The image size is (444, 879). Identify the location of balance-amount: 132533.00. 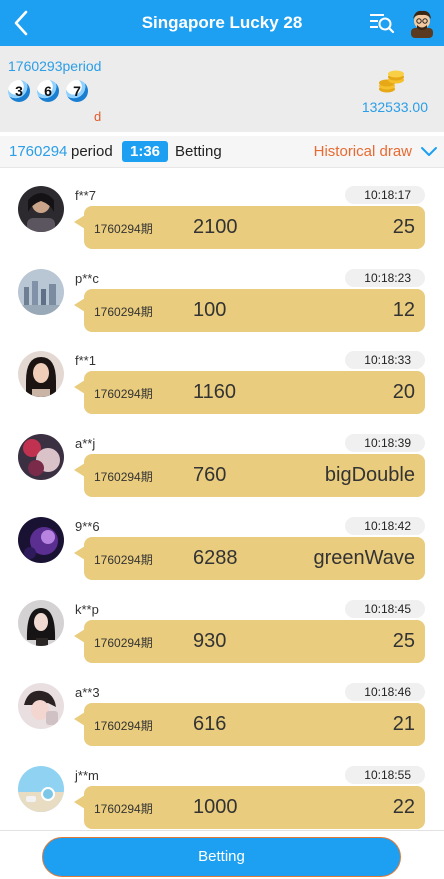
(394, 107).